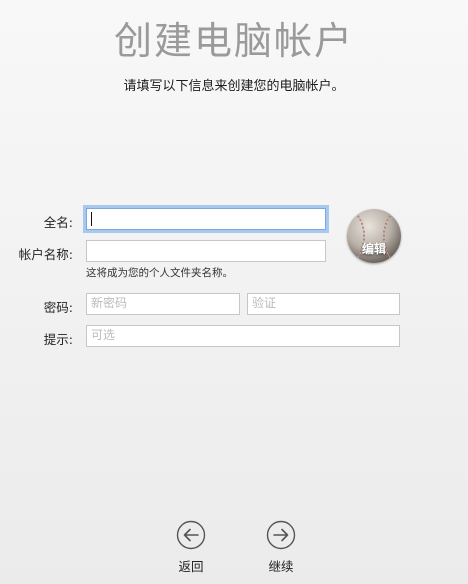  Describe the element at coordinates (323, 304) in the screenshot. I see `verify-password-field: 验证` at that location.